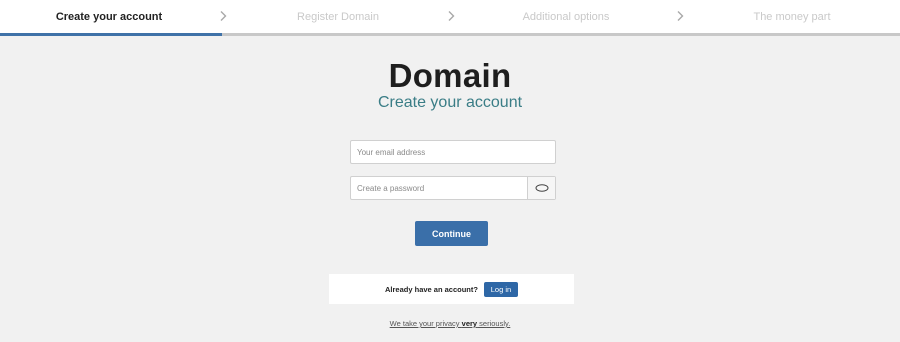 The height and width of the screenshot is (342, 900). What do you see at coordinates (111, 34) in the screenshot?
I see `progress-bar` at bounding box center [111, 34].